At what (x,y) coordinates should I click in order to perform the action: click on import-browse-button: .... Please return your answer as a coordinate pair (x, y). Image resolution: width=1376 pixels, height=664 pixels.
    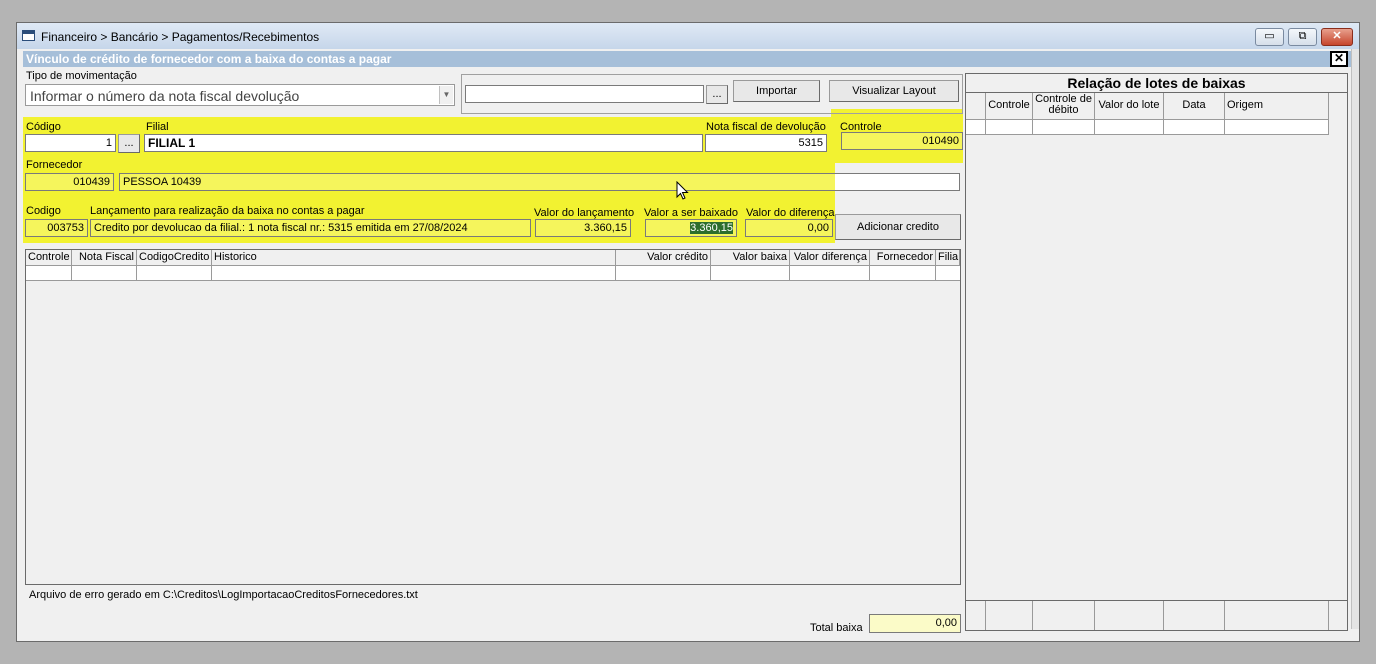
    Looking at the image, I should click on (717, 94).